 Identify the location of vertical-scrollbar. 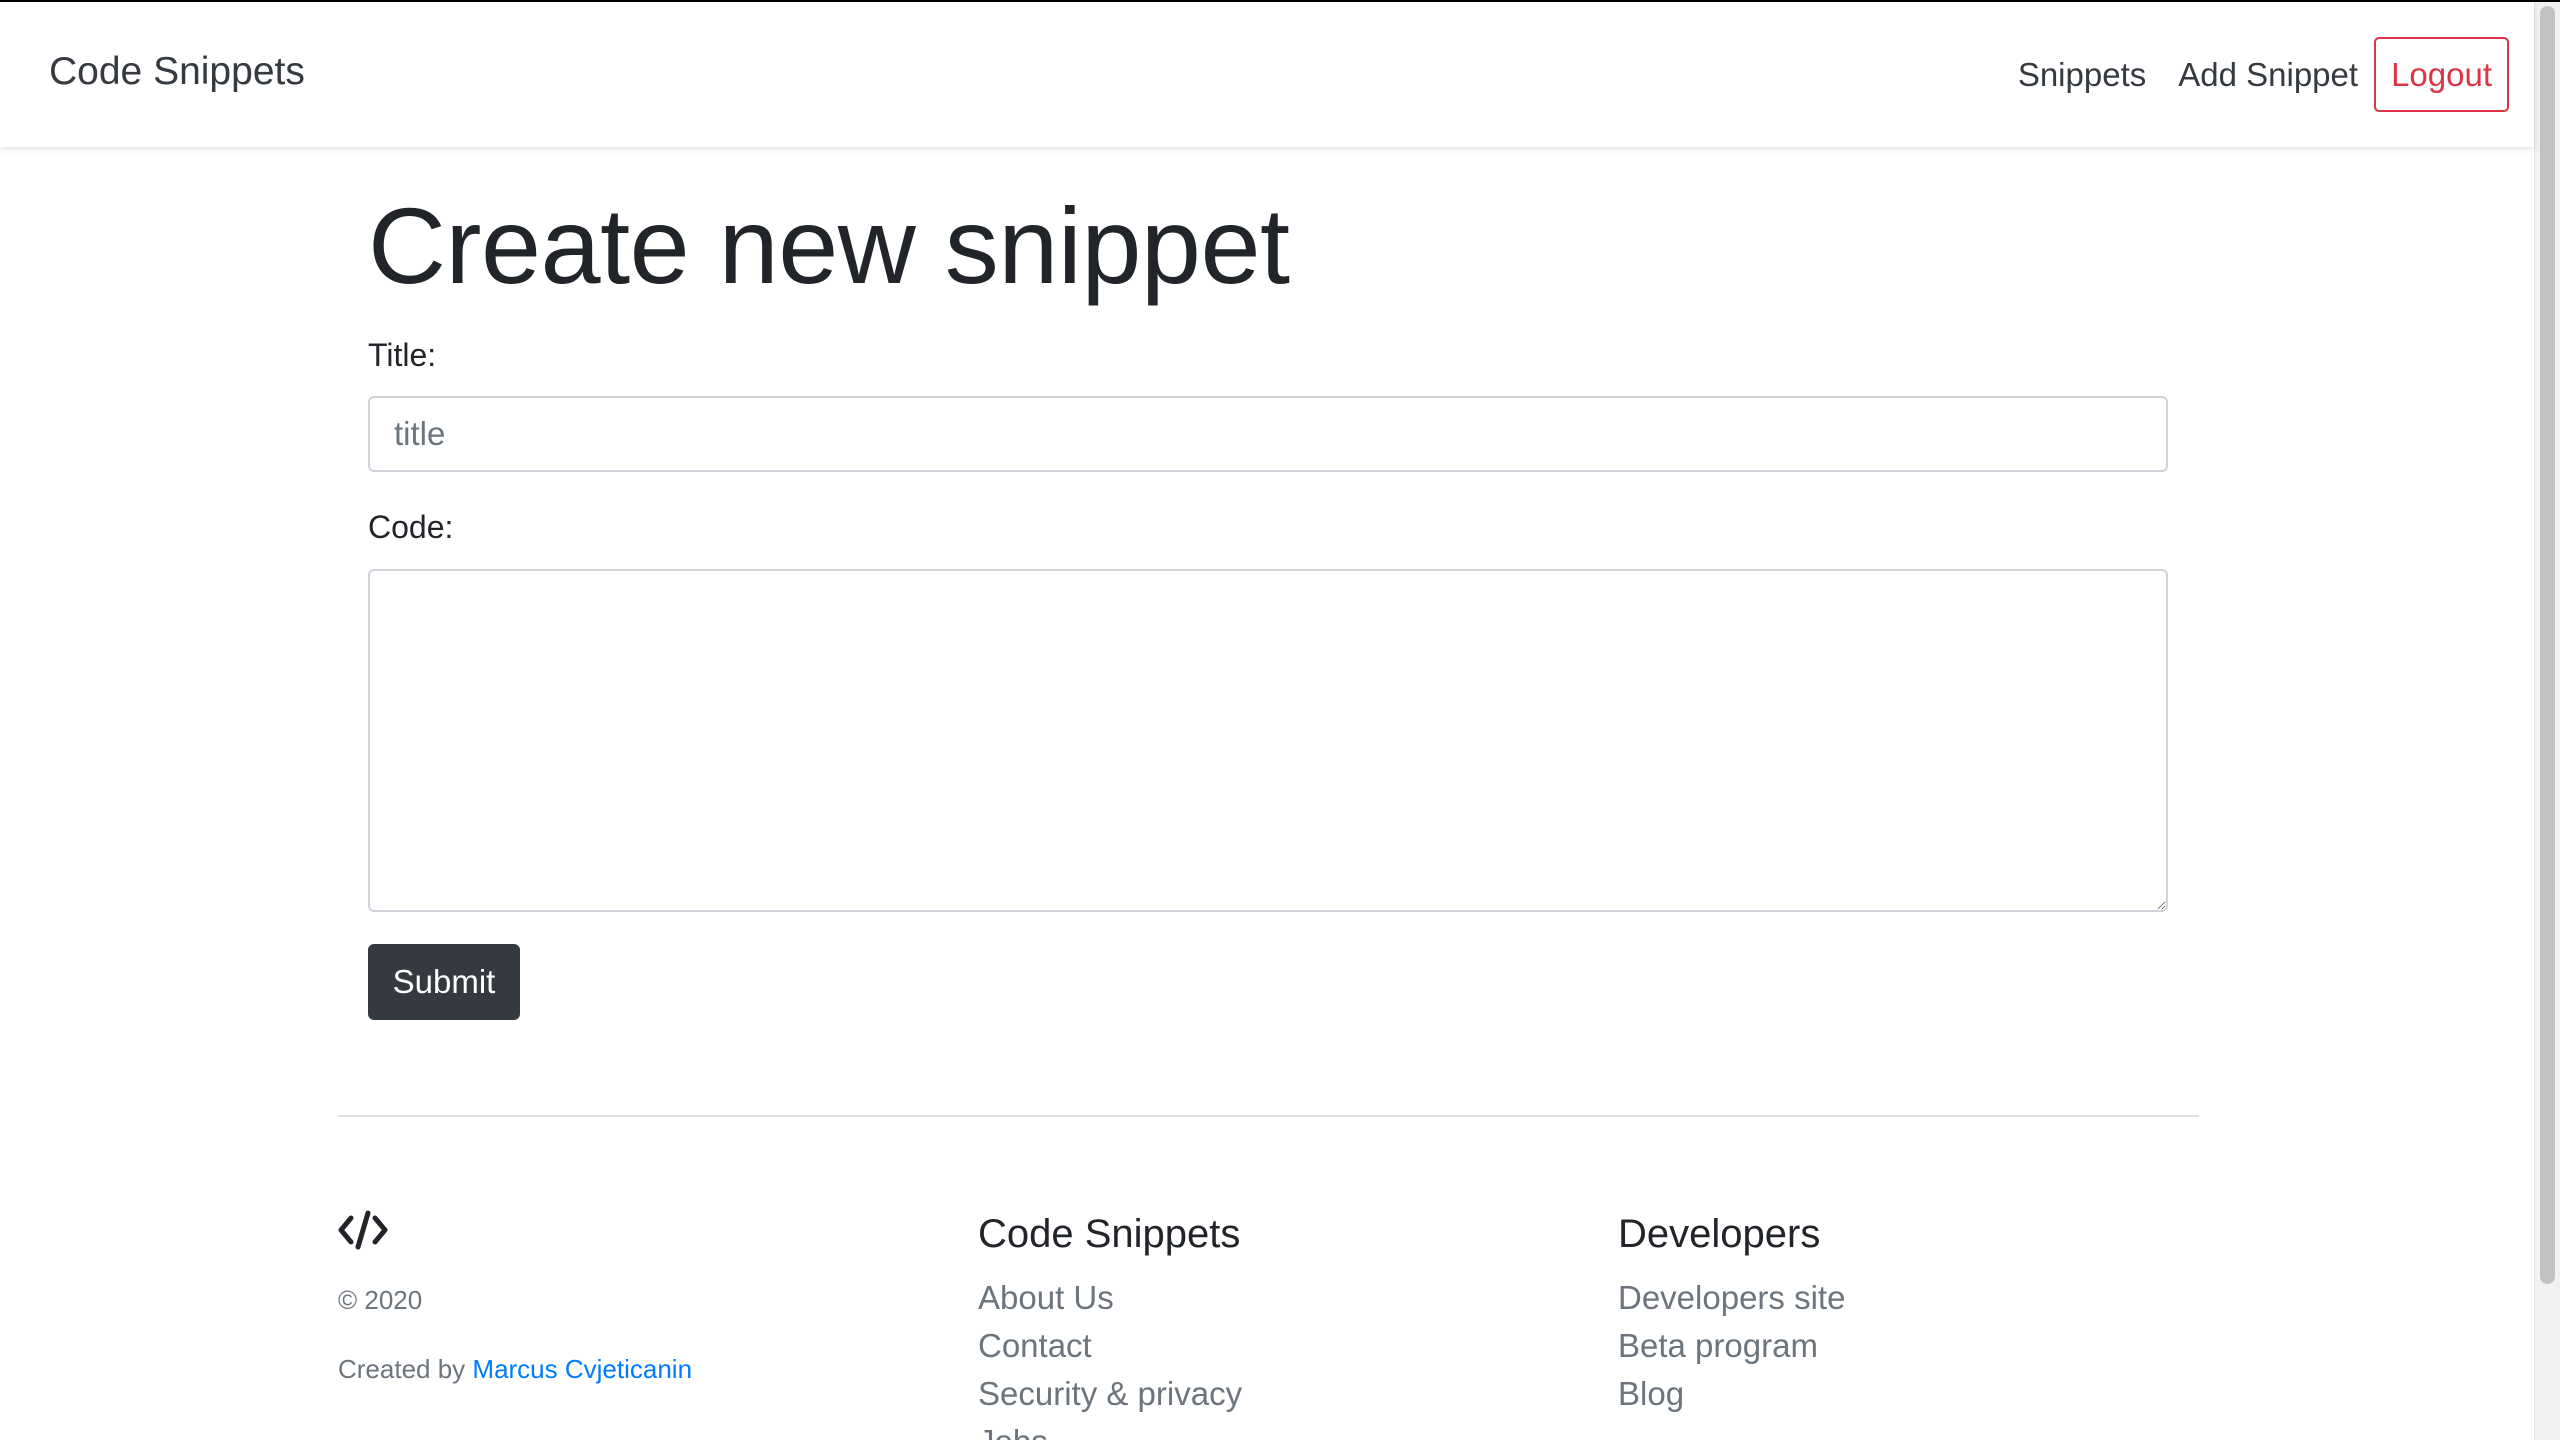
(2547, 721).